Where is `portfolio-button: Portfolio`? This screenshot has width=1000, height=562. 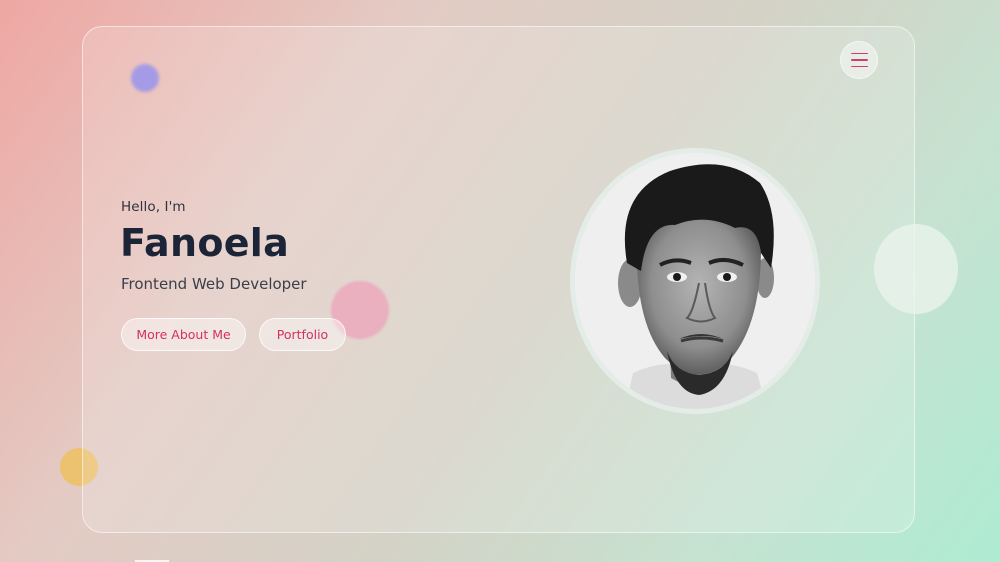
portfolio-button: Portfolio is located at coordinates (302, 334).